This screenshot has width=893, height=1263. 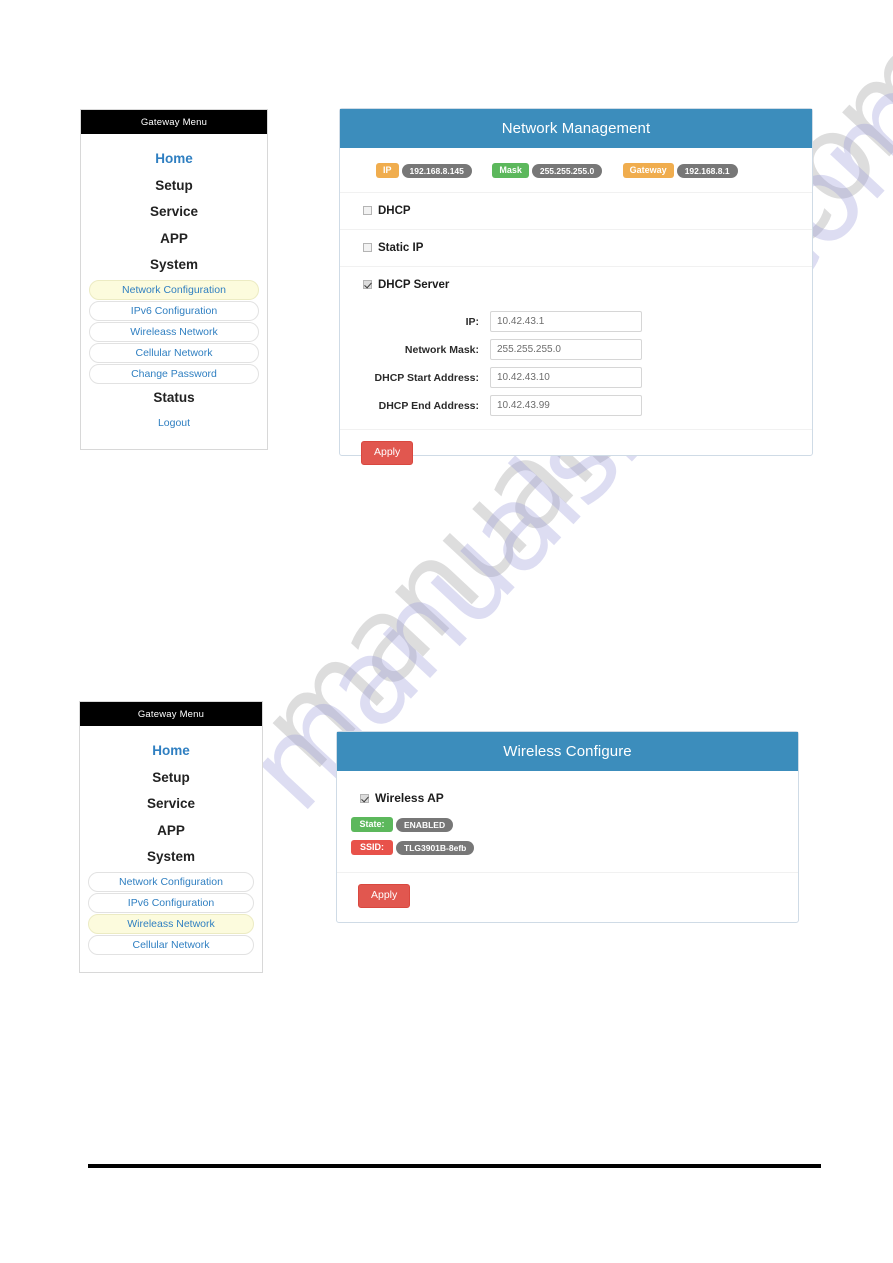 What do you see at coordinates (171, 902) in the screenshot?
I see `sidebar2-item-ipv6-configuration: IPv6 Configuration` at bounding box center [171, 902].